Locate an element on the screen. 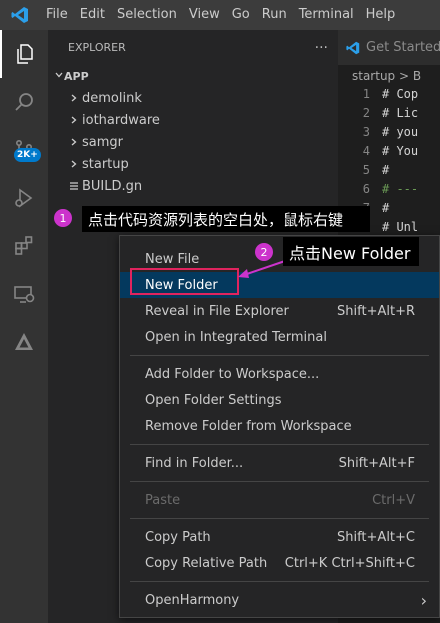 This screenshot has height=623, width=440. code-line: 5 # is located at coordinates (389, 172).